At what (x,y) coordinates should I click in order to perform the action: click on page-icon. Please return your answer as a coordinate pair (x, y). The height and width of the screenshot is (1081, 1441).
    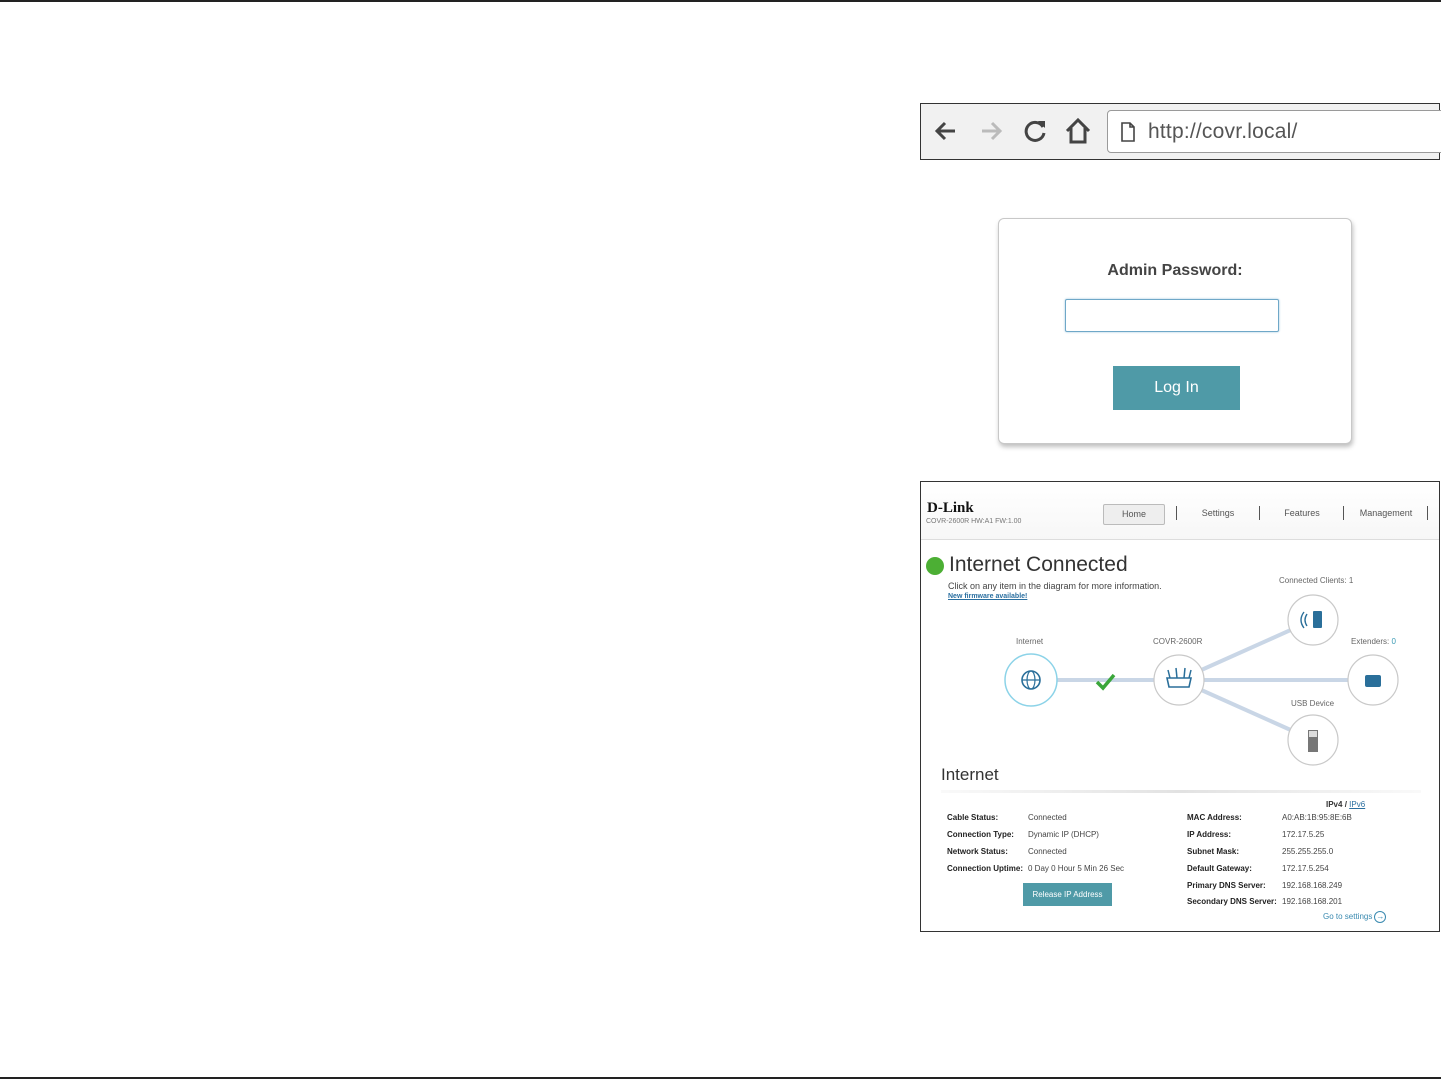
    Looking at the image, I should click on (1128, 132).